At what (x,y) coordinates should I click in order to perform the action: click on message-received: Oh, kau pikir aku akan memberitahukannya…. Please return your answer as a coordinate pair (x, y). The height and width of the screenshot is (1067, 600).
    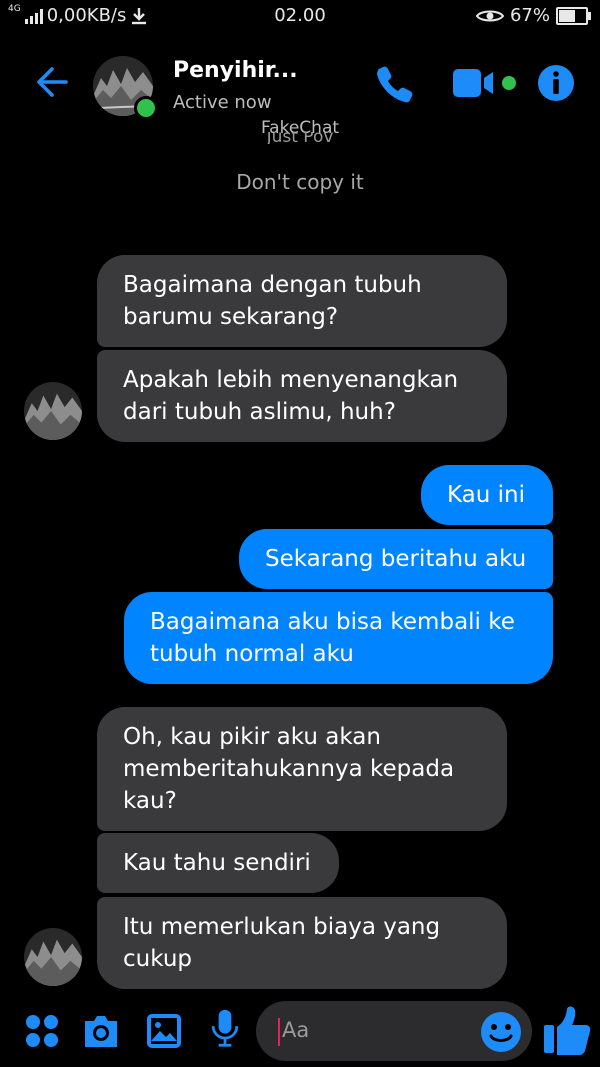
    Looking at the image, I should click on (302, 769).